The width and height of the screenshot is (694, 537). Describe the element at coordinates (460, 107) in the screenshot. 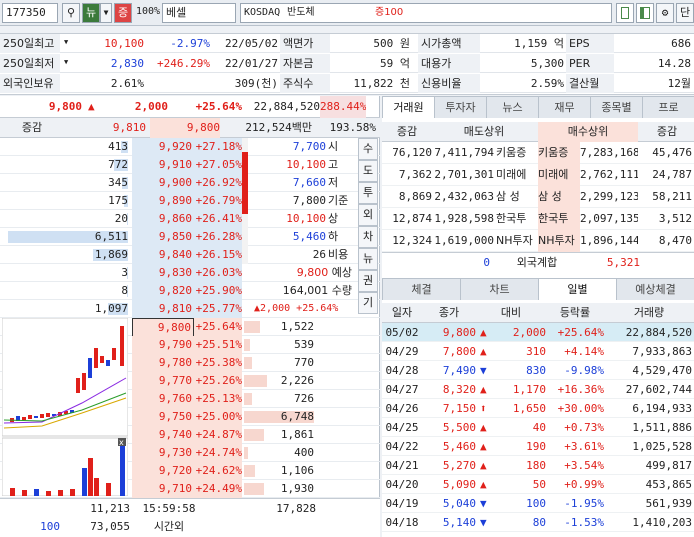

I see `tab-1: 투자자` at that location.